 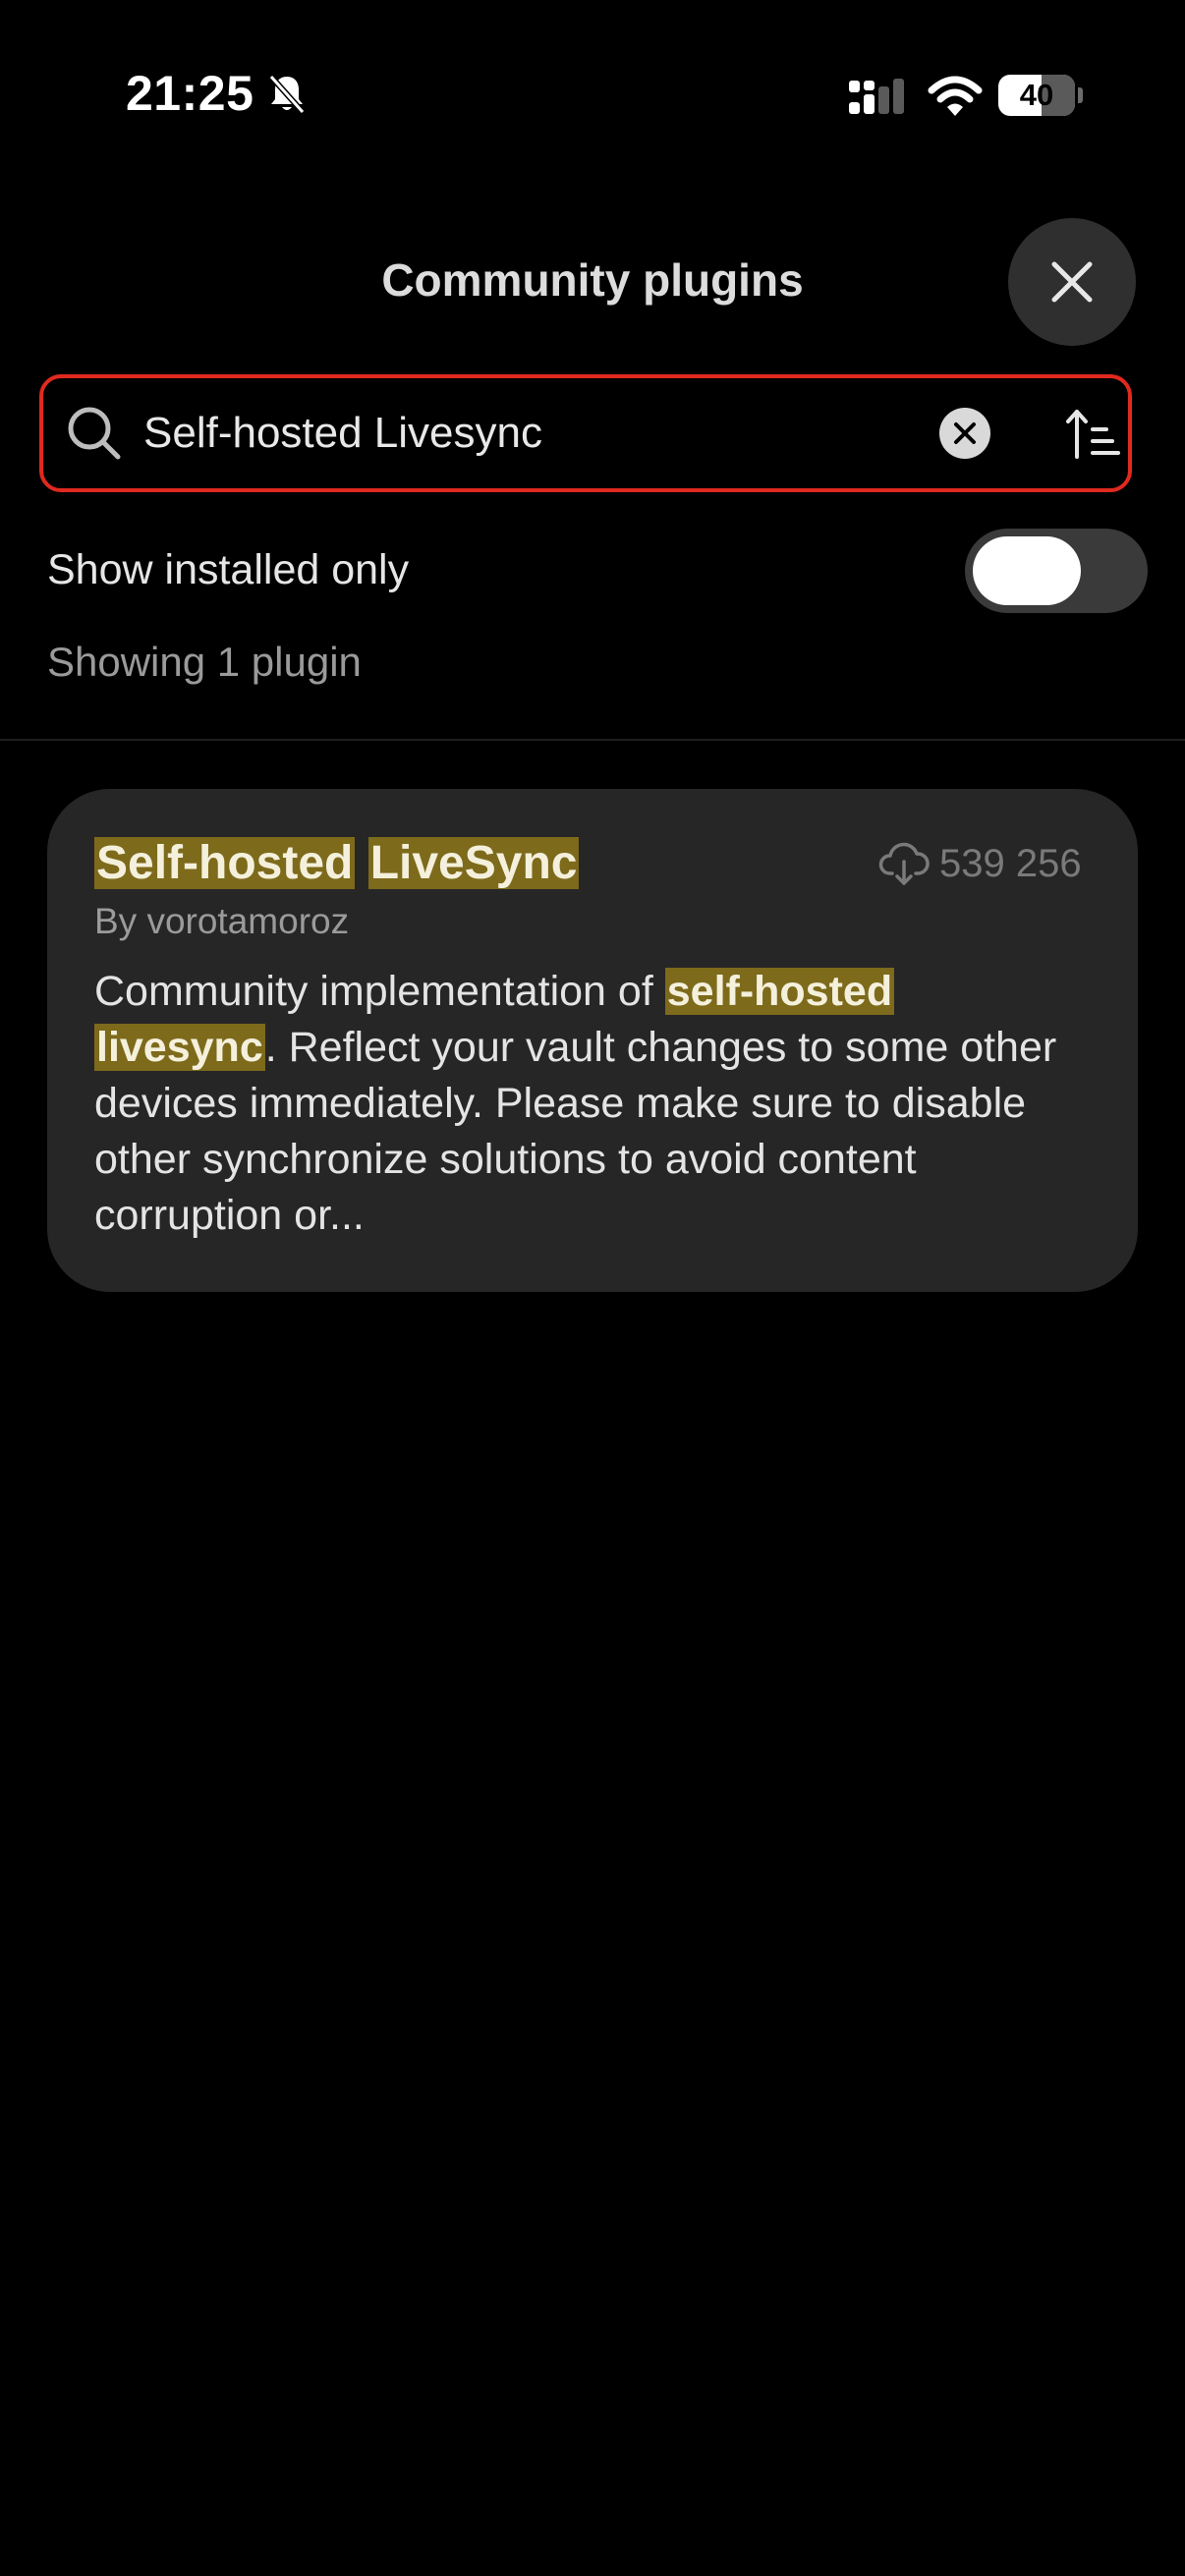 What do you see at coordinates (229, 569) in the screenshot?
I see `show-installed-label: Show installed only` at bounding box center [229, 569].